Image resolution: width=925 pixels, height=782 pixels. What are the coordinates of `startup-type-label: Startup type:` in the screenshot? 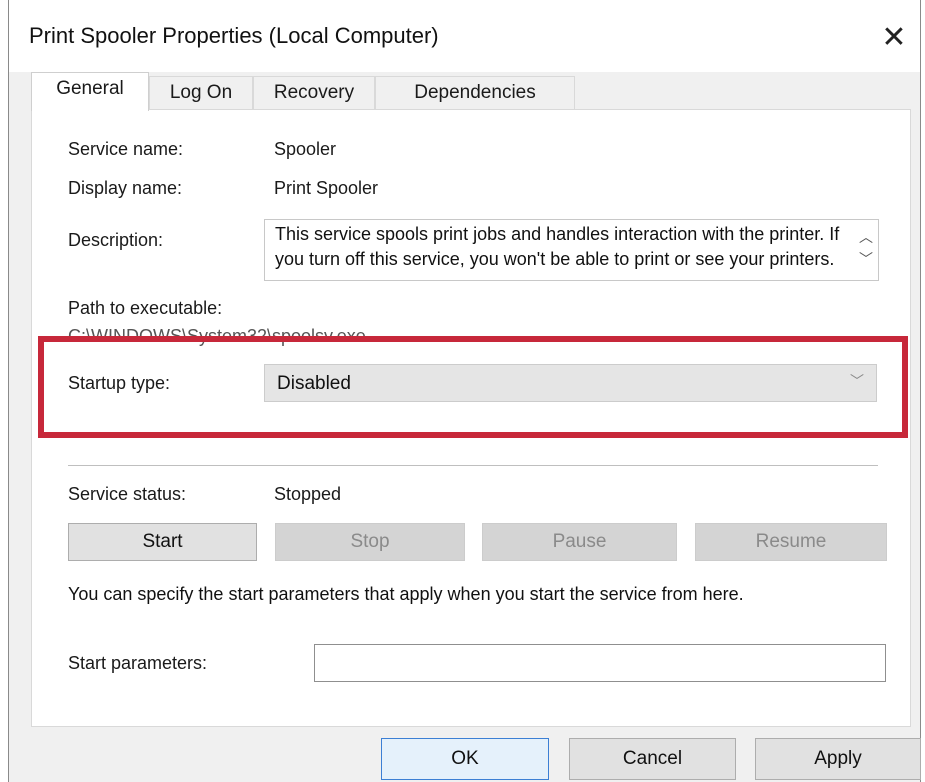 It's located at (119, 383).